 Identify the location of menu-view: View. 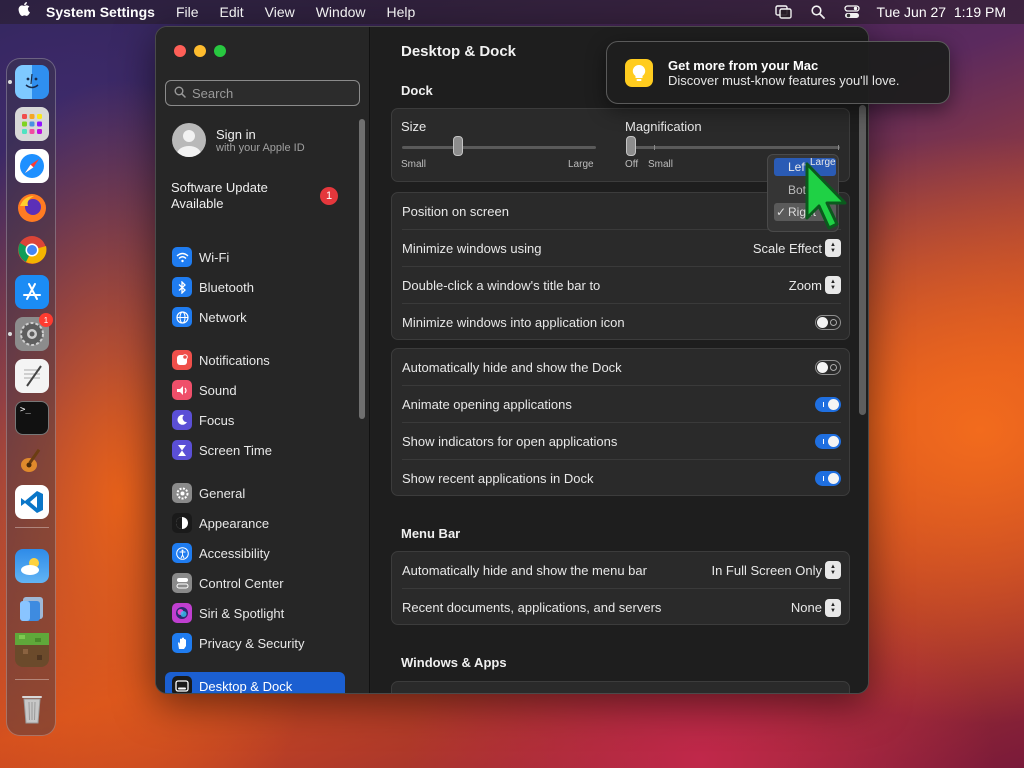
(280, 12).